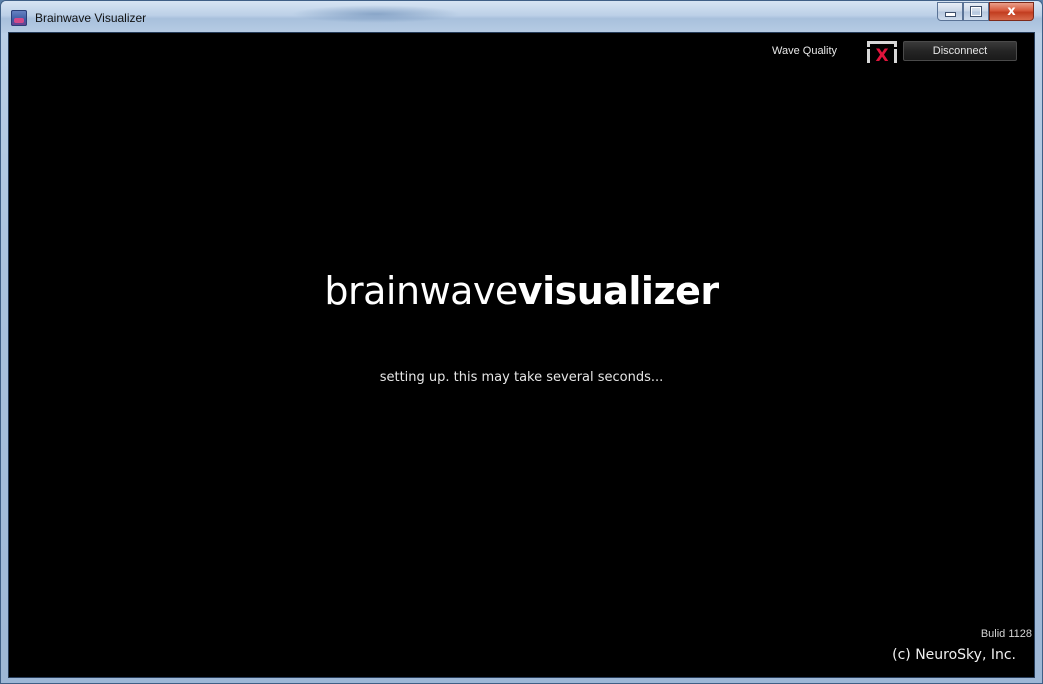 The height and width of the screenshot is (684, 1043). I want to click on copyright-text: (c) NeuroSky, Inc., so click(954, 655).